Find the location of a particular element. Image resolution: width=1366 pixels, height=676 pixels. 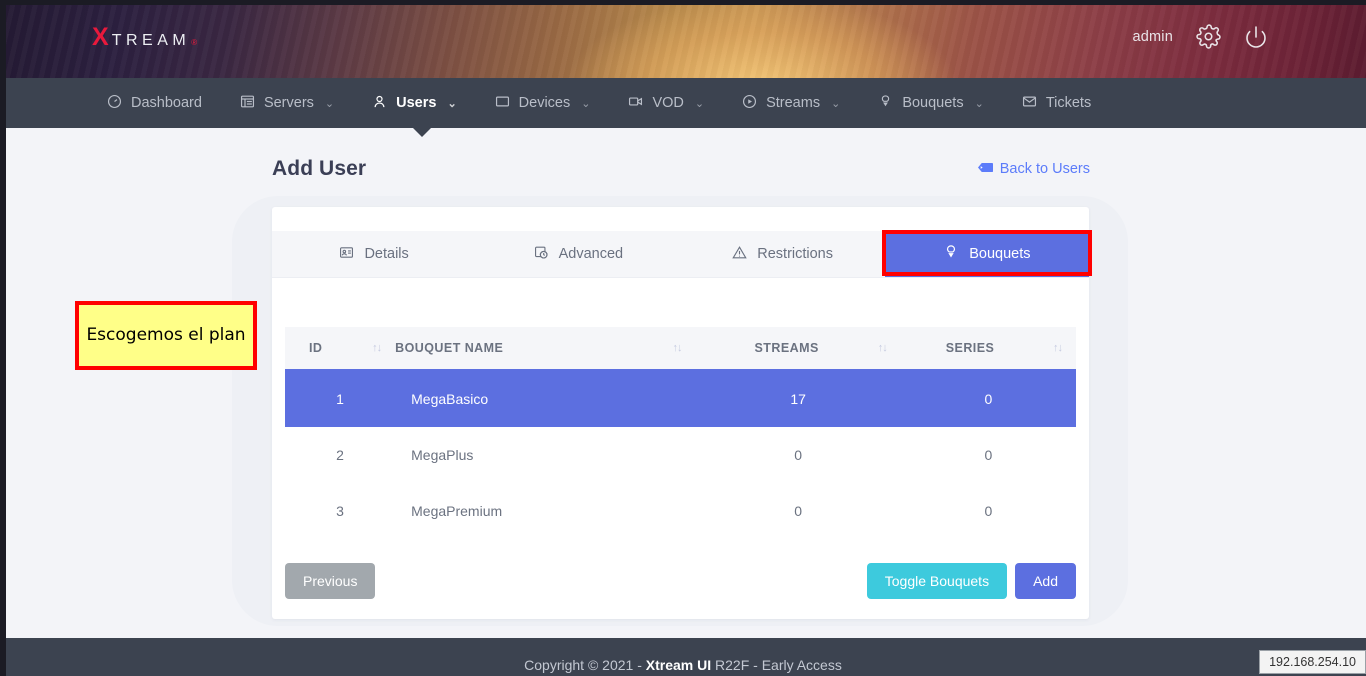

nav-item-users: Users ⌄ is located at coordinates (414, 103).